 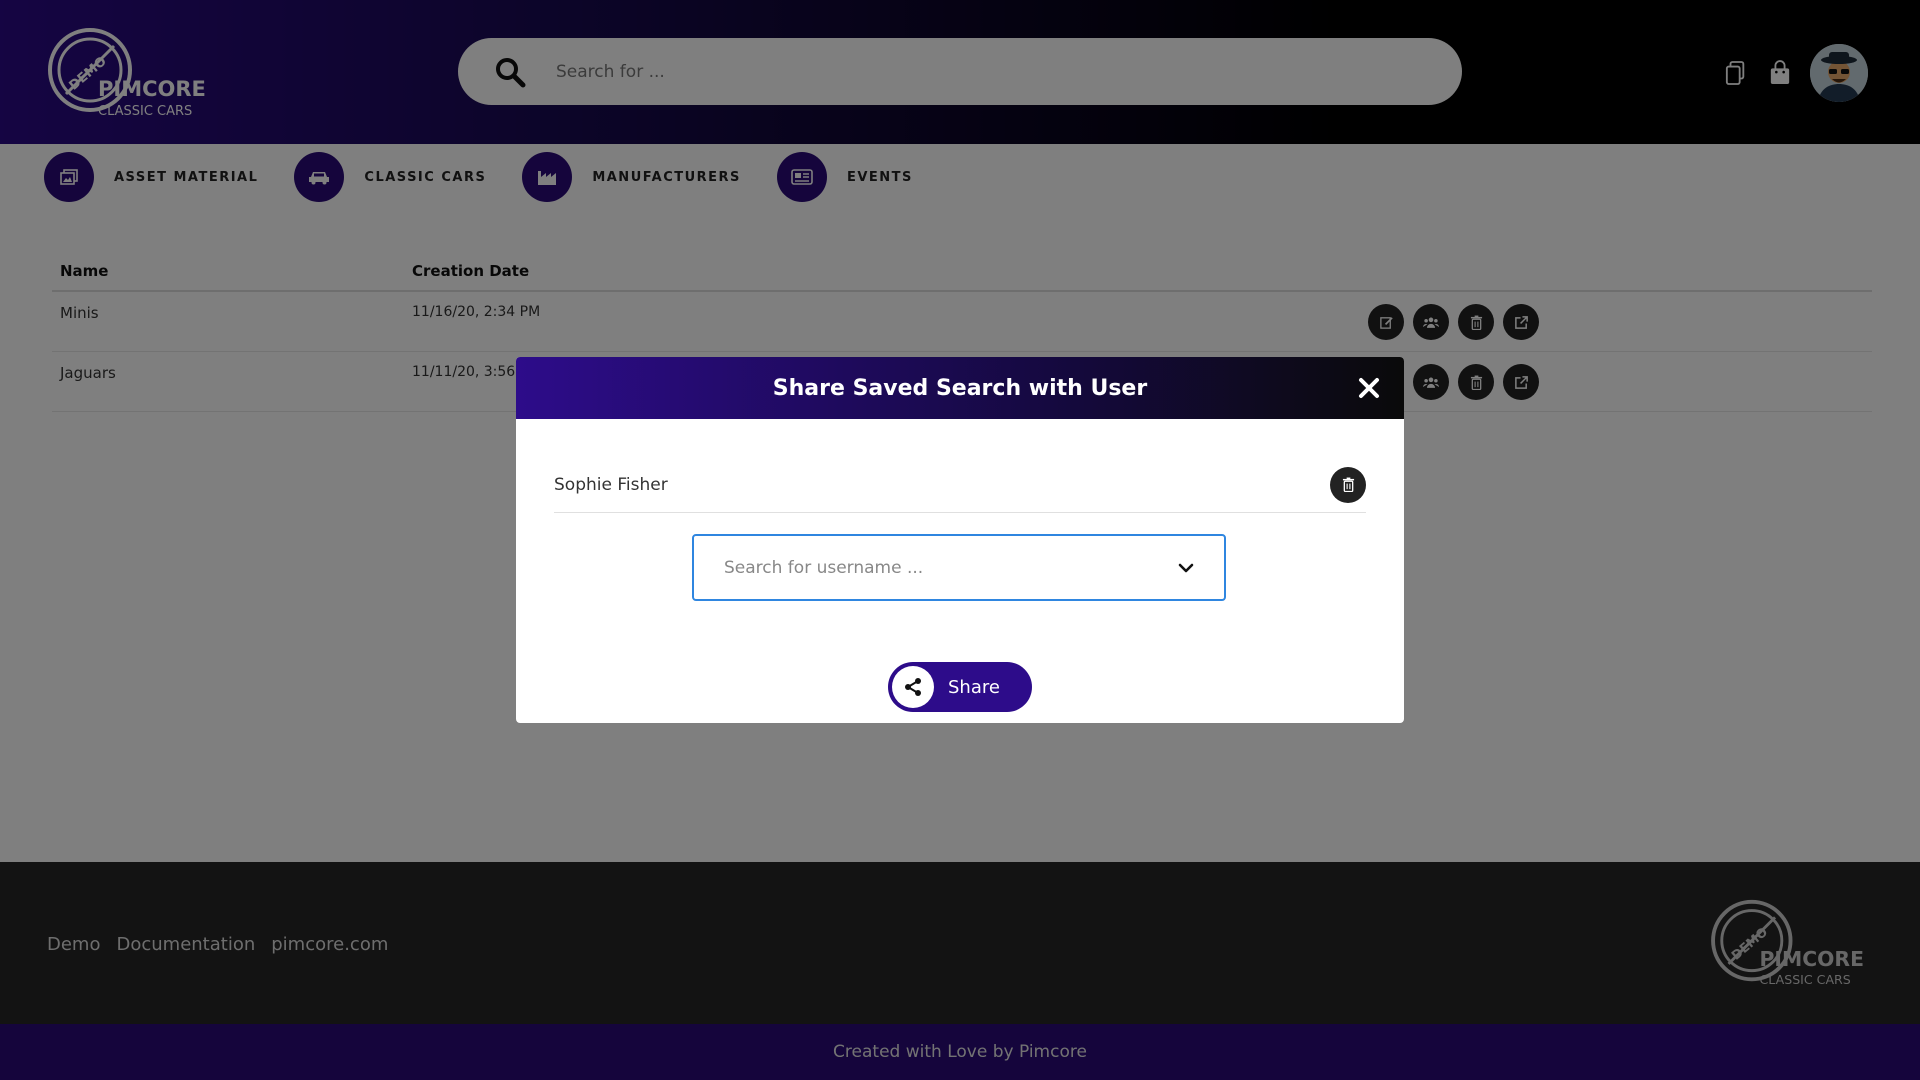 What do you see at coordinates (960, 485) in the screenshot?
I see `shared-user-row: Sophie Fisher` at bounding box center [960, 485].